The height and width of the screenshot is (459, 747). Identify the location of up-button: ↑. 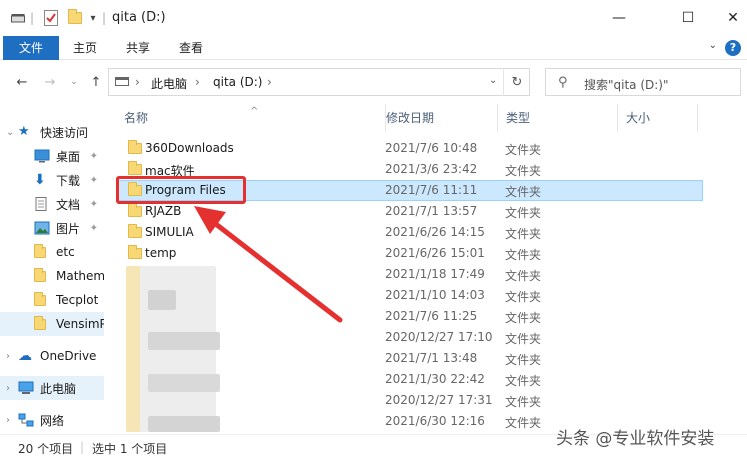
(96, 82).